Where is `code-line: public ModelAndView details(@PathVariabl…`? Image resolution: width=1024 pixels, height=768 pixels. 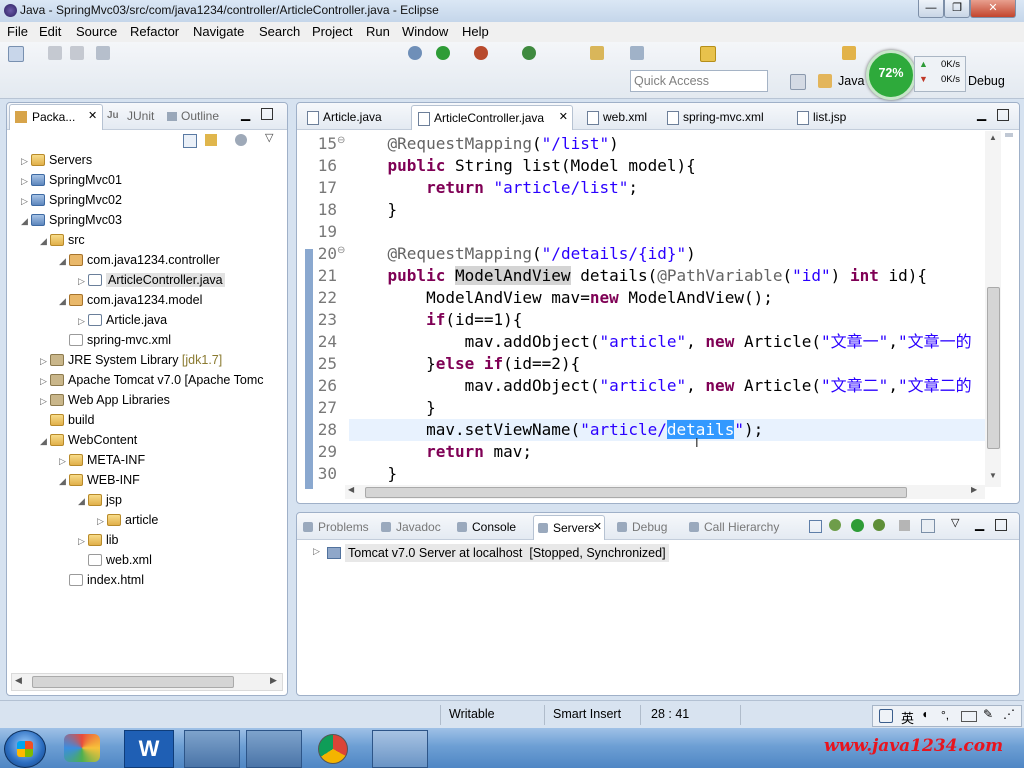
code-line: public ModelAndView details(@PathVariabl… is located at coordinates (638, 276).